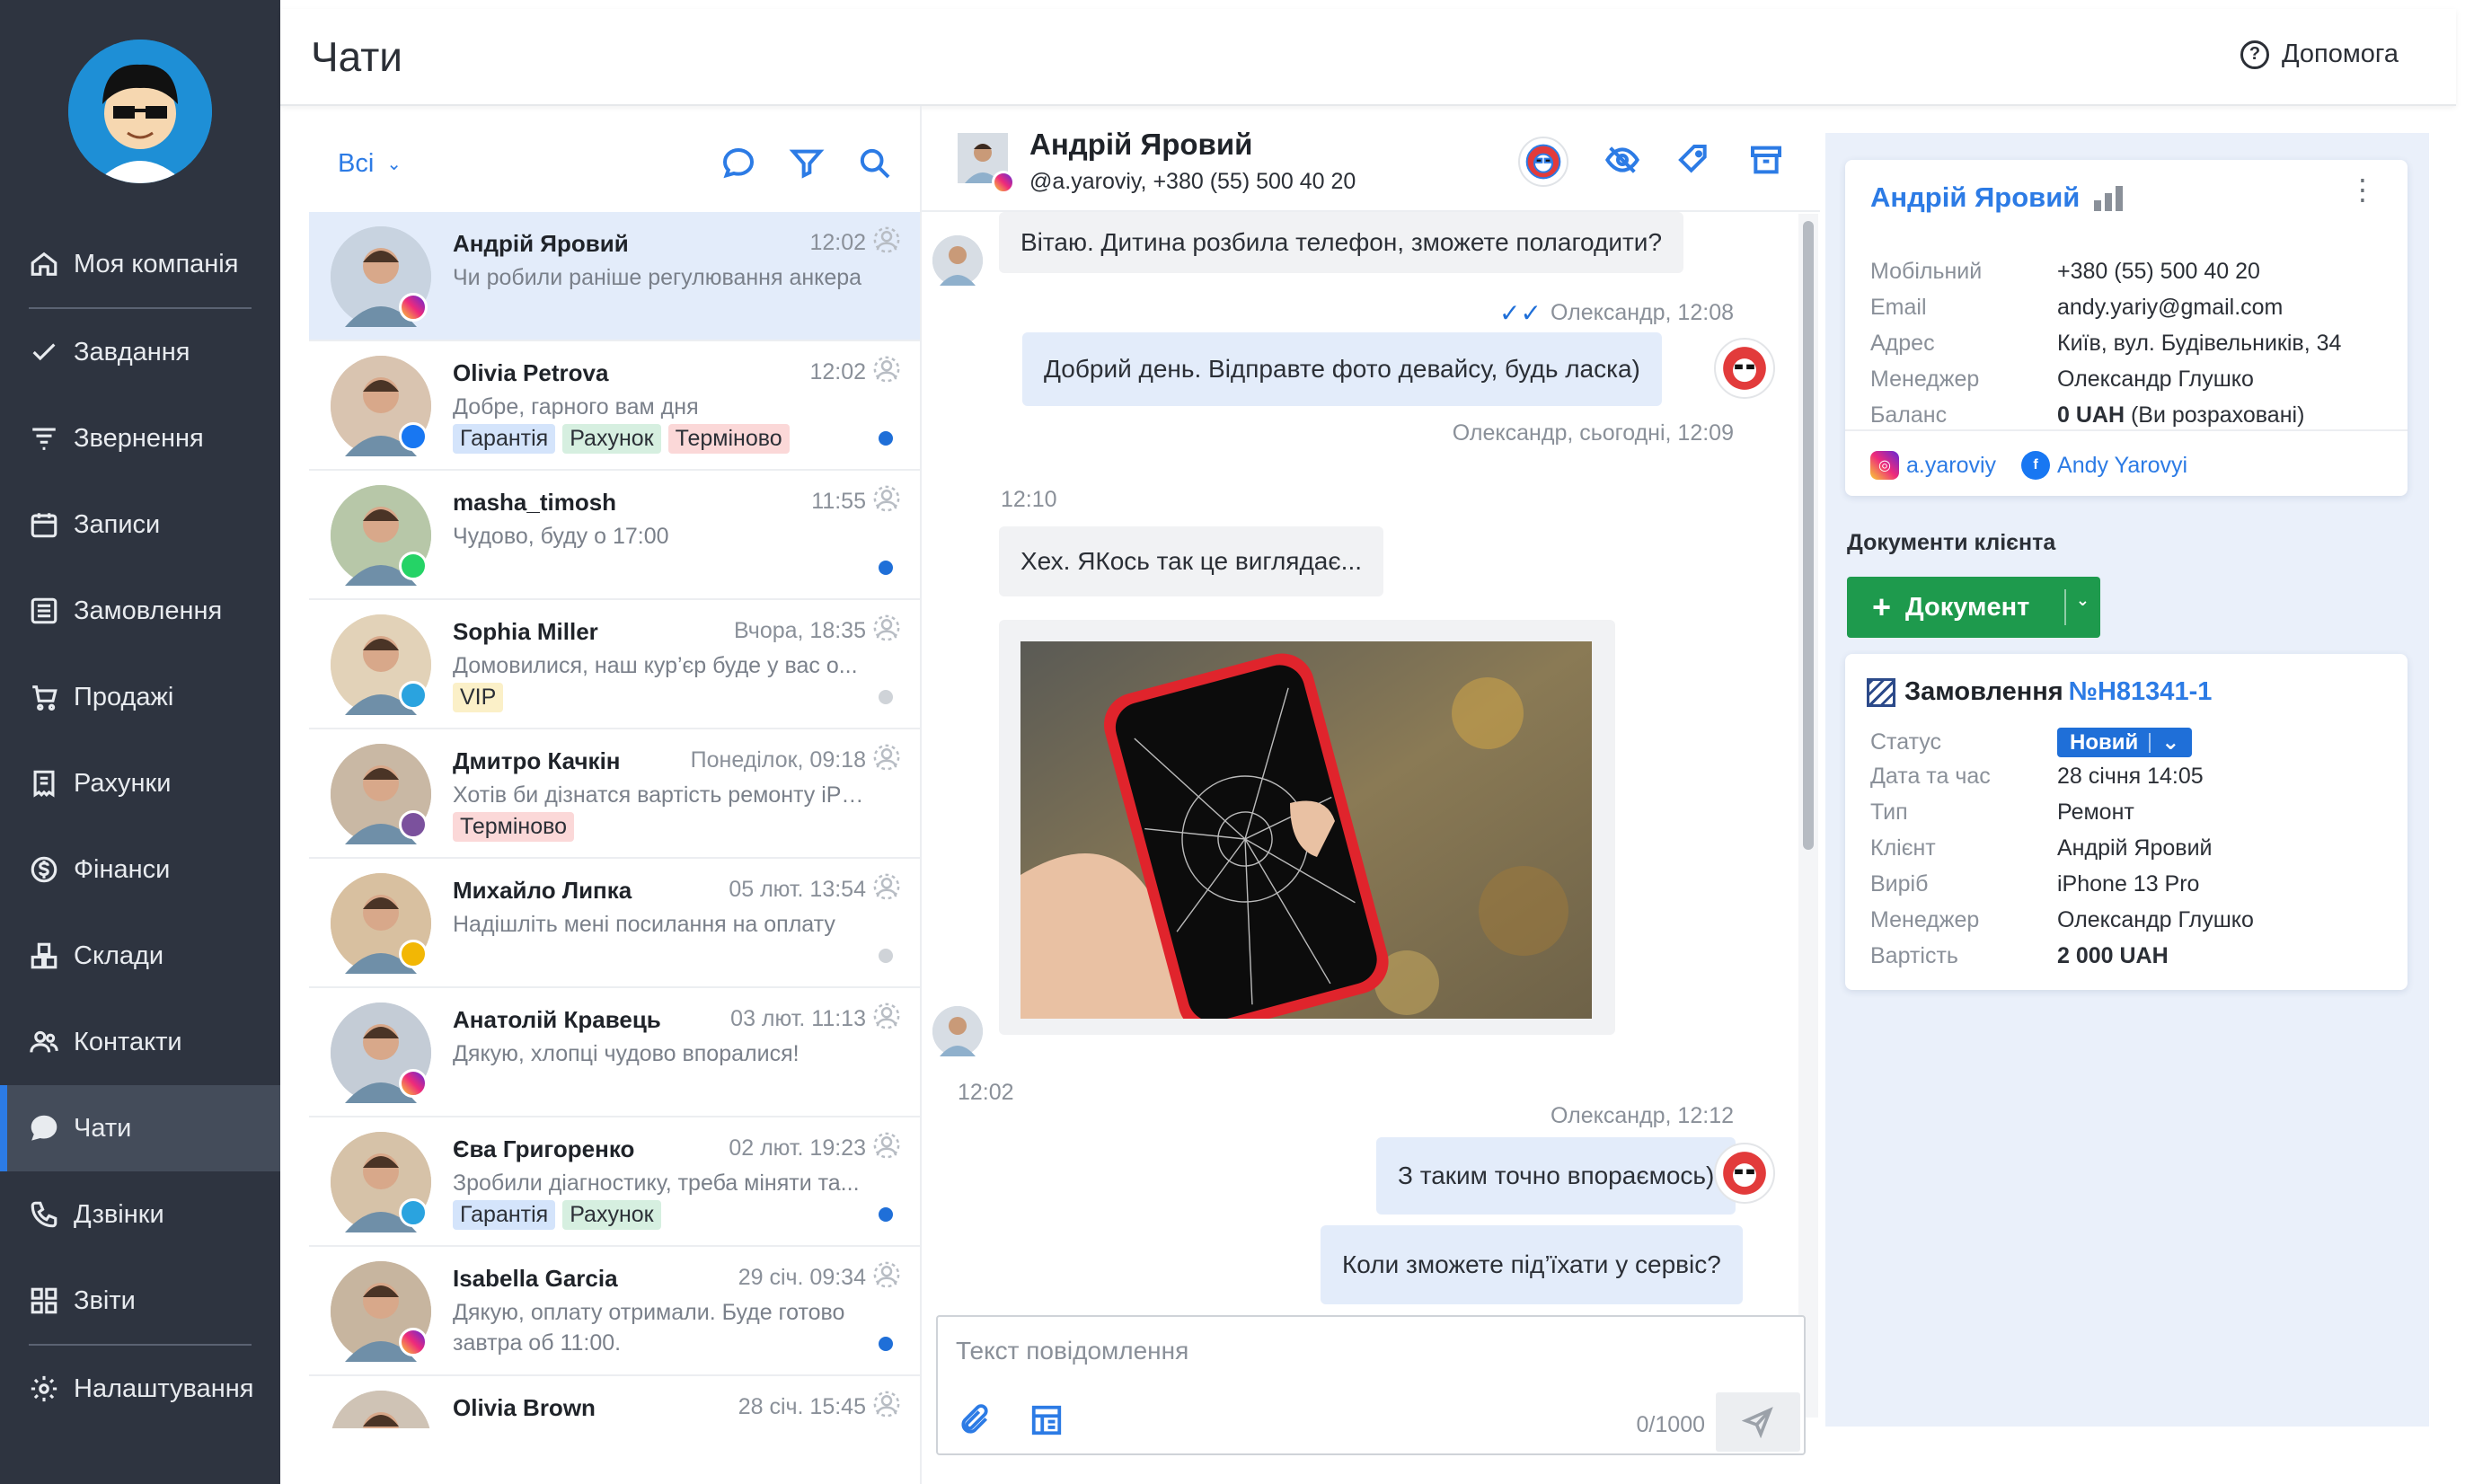 The image size is (2465, 1484). What do you see at coordinates (541, 243) in the screenshot?
I see `chat-name: Андрій Яровий` at bounding box center [541, 243].